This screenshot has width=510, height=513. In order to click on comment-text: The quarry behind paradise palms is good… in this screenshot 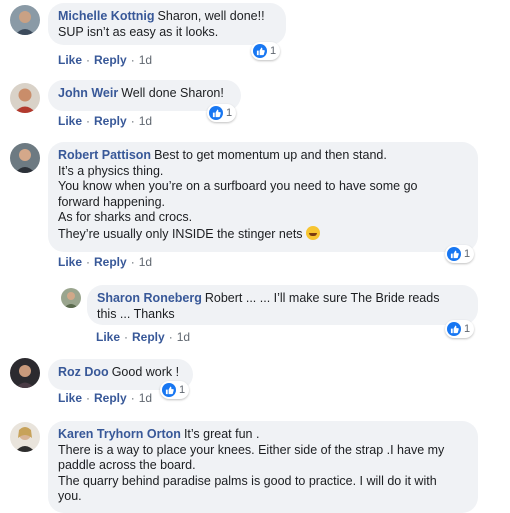, I will do `click(247, 480)`.